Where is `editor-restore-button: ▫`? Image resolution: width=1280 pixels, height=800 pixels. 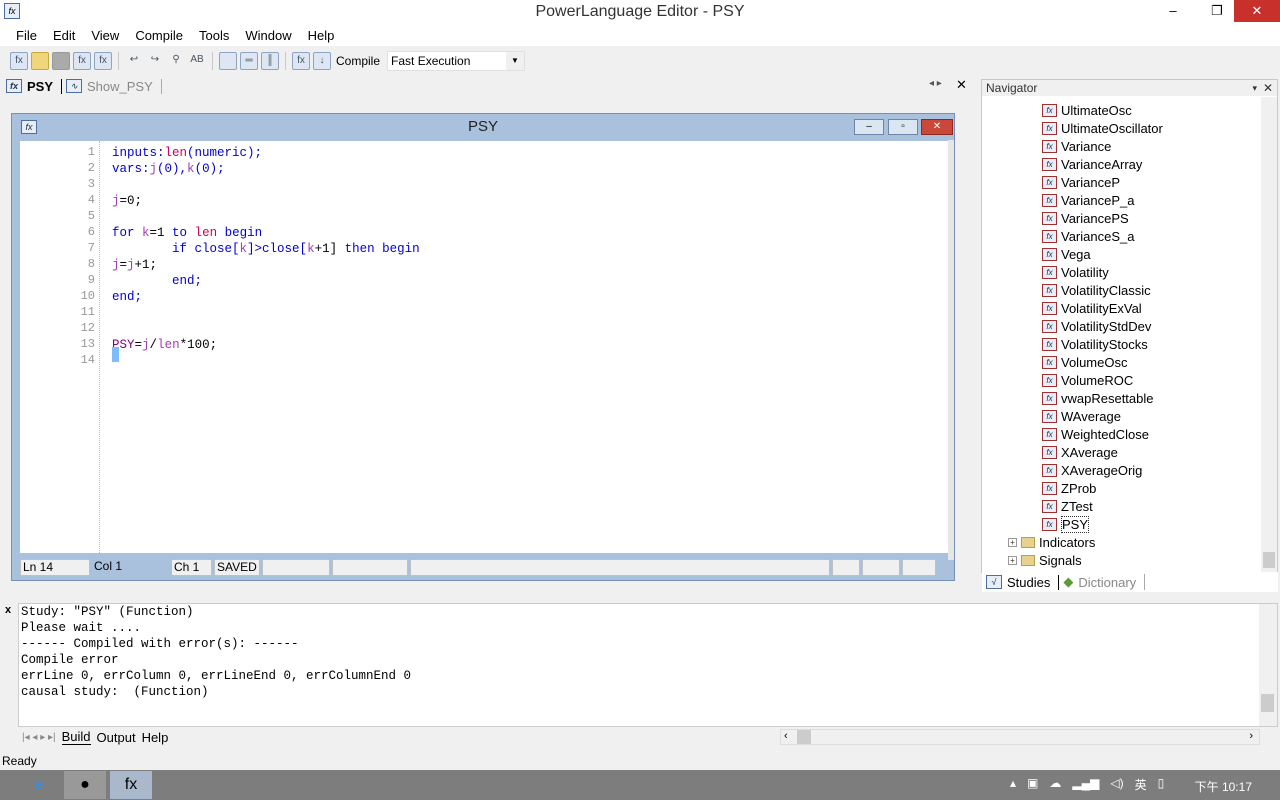
editor-restore-button: ▫ is located at coordinates (903, 127).